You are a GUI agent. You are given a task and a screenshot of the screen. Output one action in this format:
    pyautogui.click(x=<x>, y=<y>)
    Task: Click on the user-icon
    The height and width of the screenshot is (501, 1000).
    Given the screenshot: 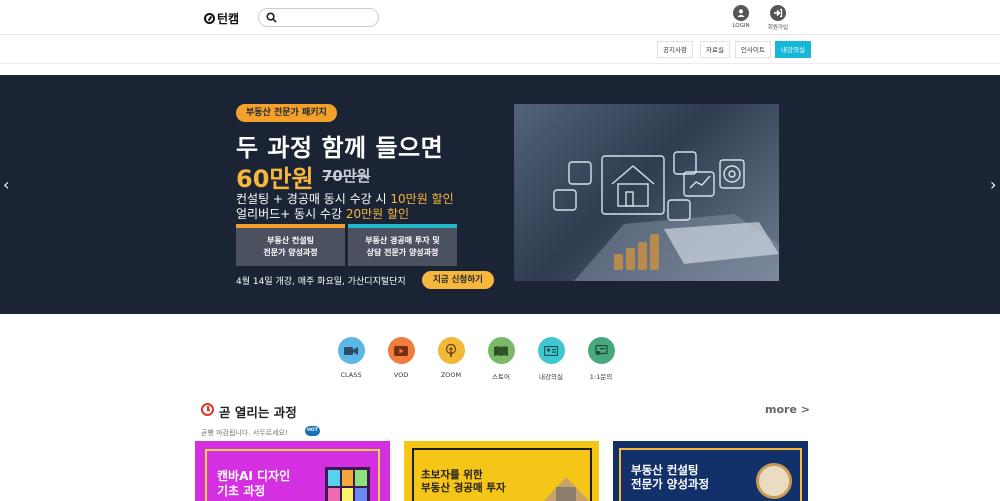 What is the action you would take?
    pyautogui.click(x=741, y=13)
    